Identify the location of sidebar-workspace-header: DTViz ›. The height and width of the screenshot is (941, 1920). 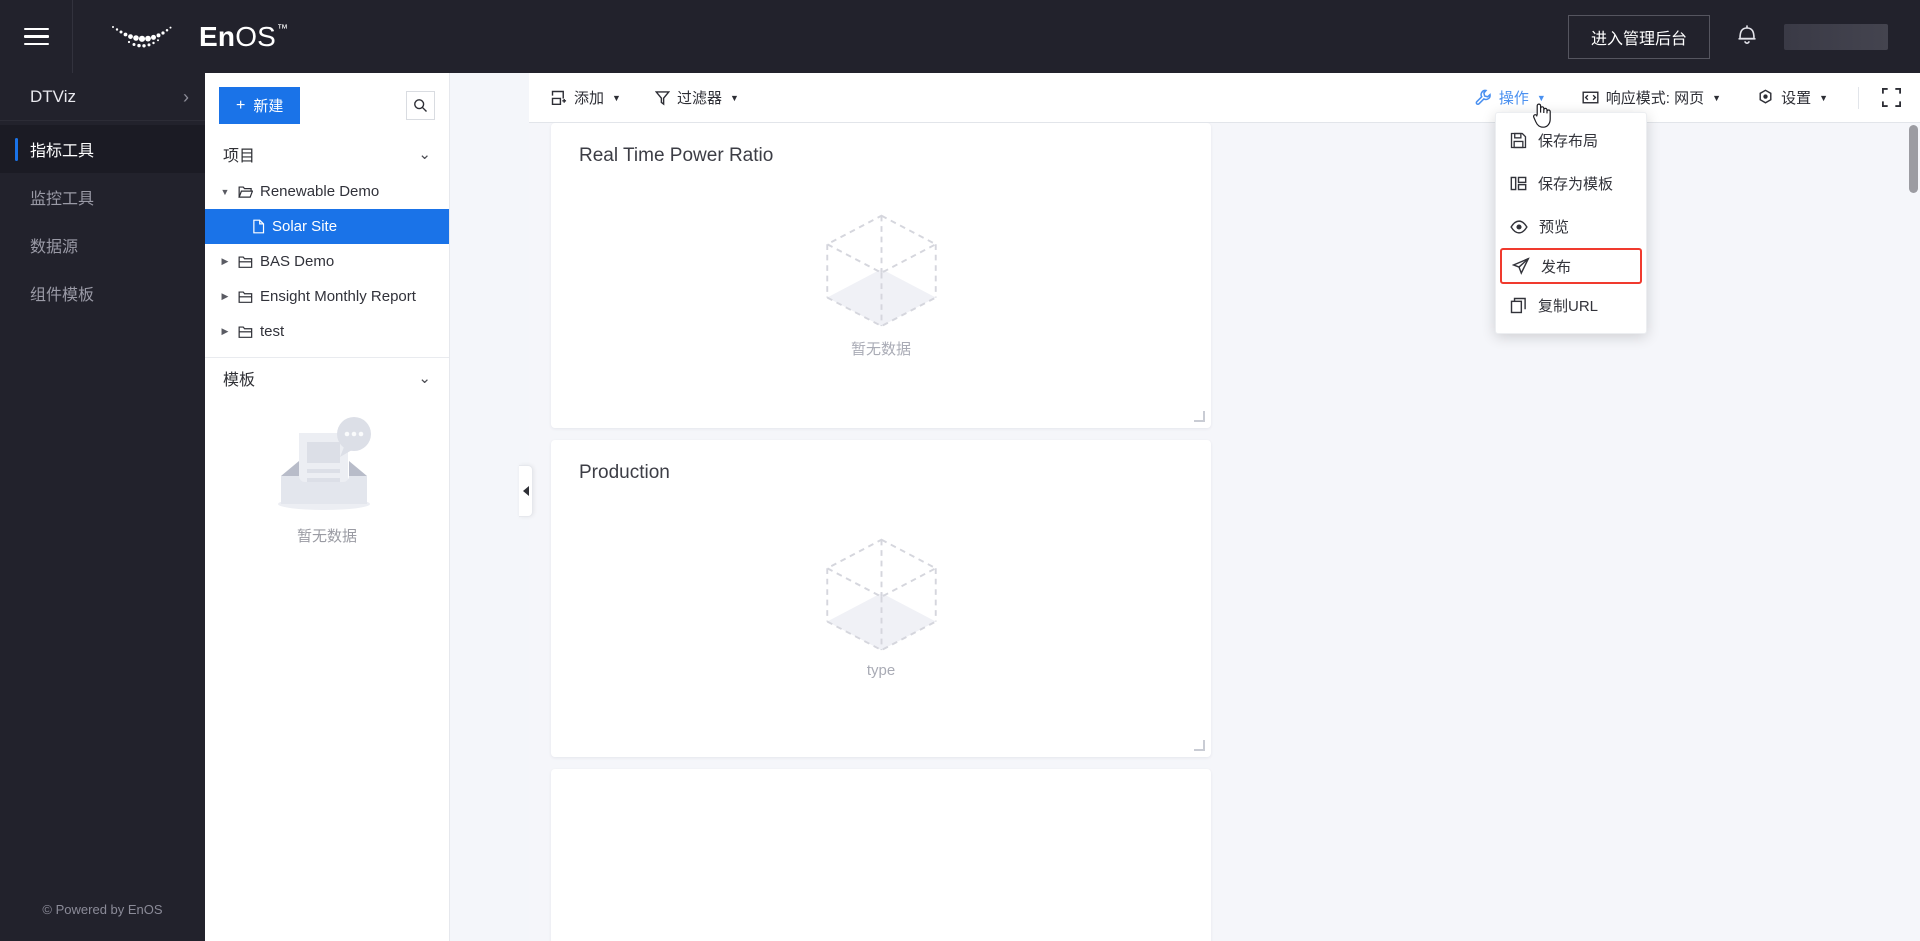
(102, 97).